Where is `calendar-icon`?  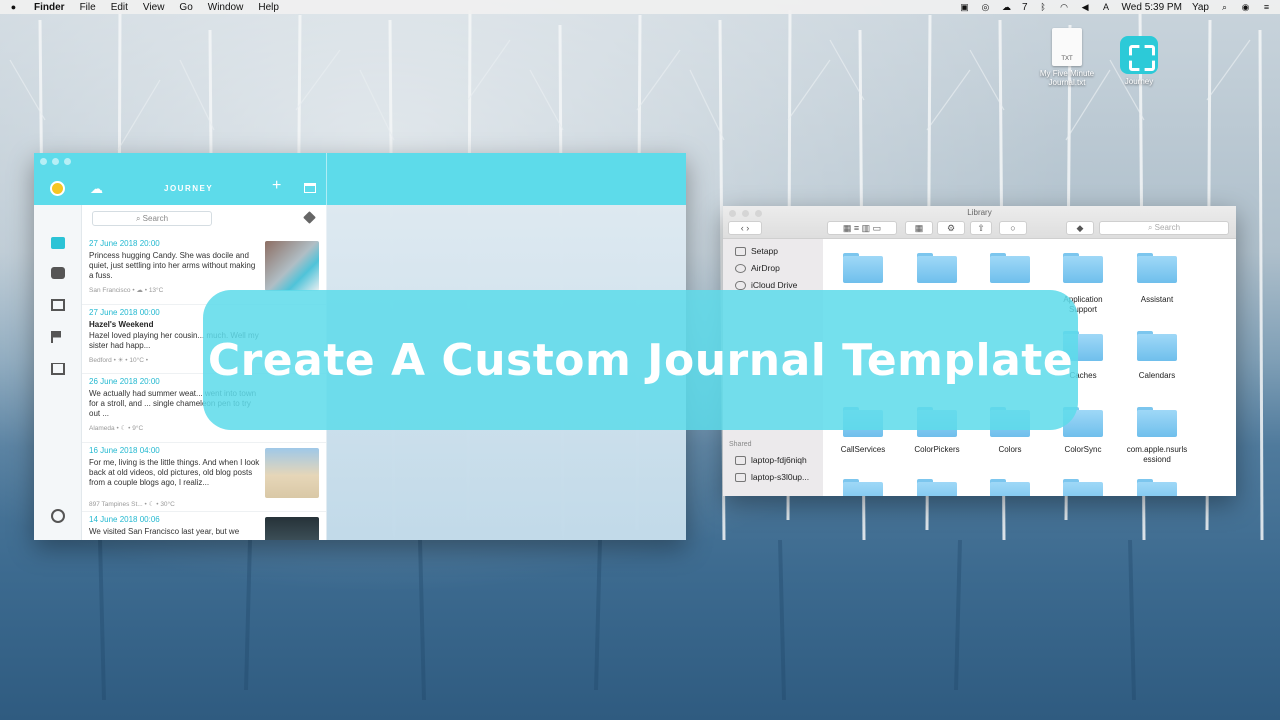
calendar-icon is located at coordinates (310, 188).